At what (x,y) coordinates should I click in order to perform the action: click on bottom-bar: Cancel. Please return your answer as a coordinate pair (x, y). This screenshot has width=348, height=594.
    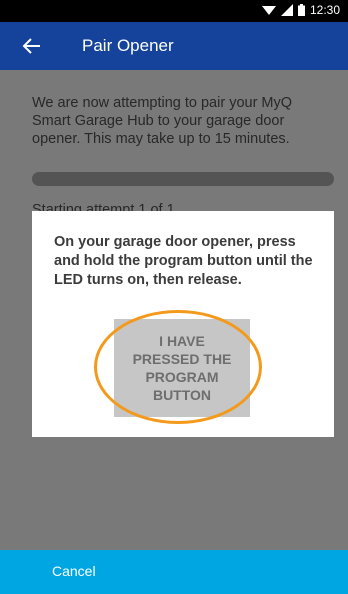
    Looking at the image, I should click on (174, 572).